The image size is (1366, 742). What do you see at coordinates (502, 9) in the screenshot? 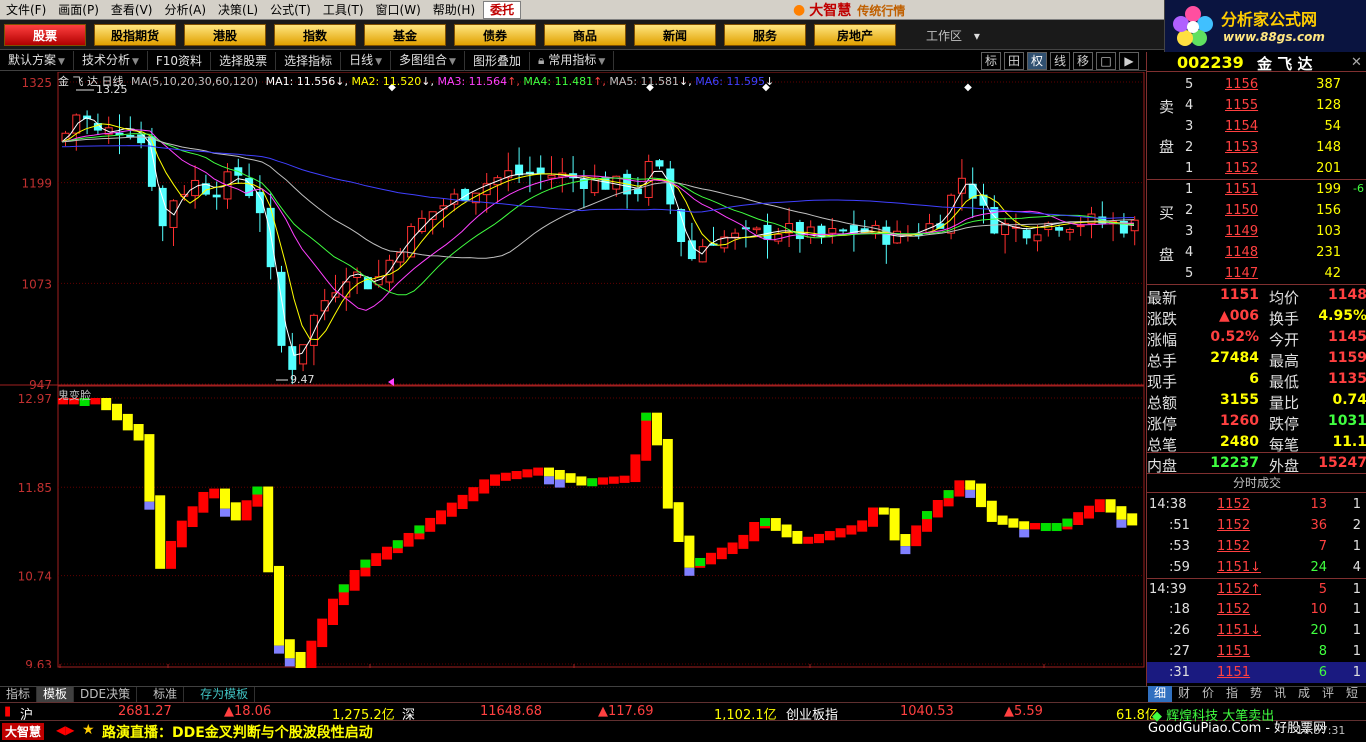
I see `menu-order-button: 委托` at bounding box center [502, 9].